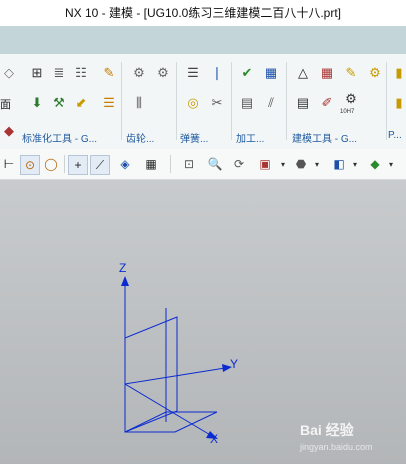 This screenshot has height=469, width=406. I want to click on check-icon: ✔, so click(247, 73).